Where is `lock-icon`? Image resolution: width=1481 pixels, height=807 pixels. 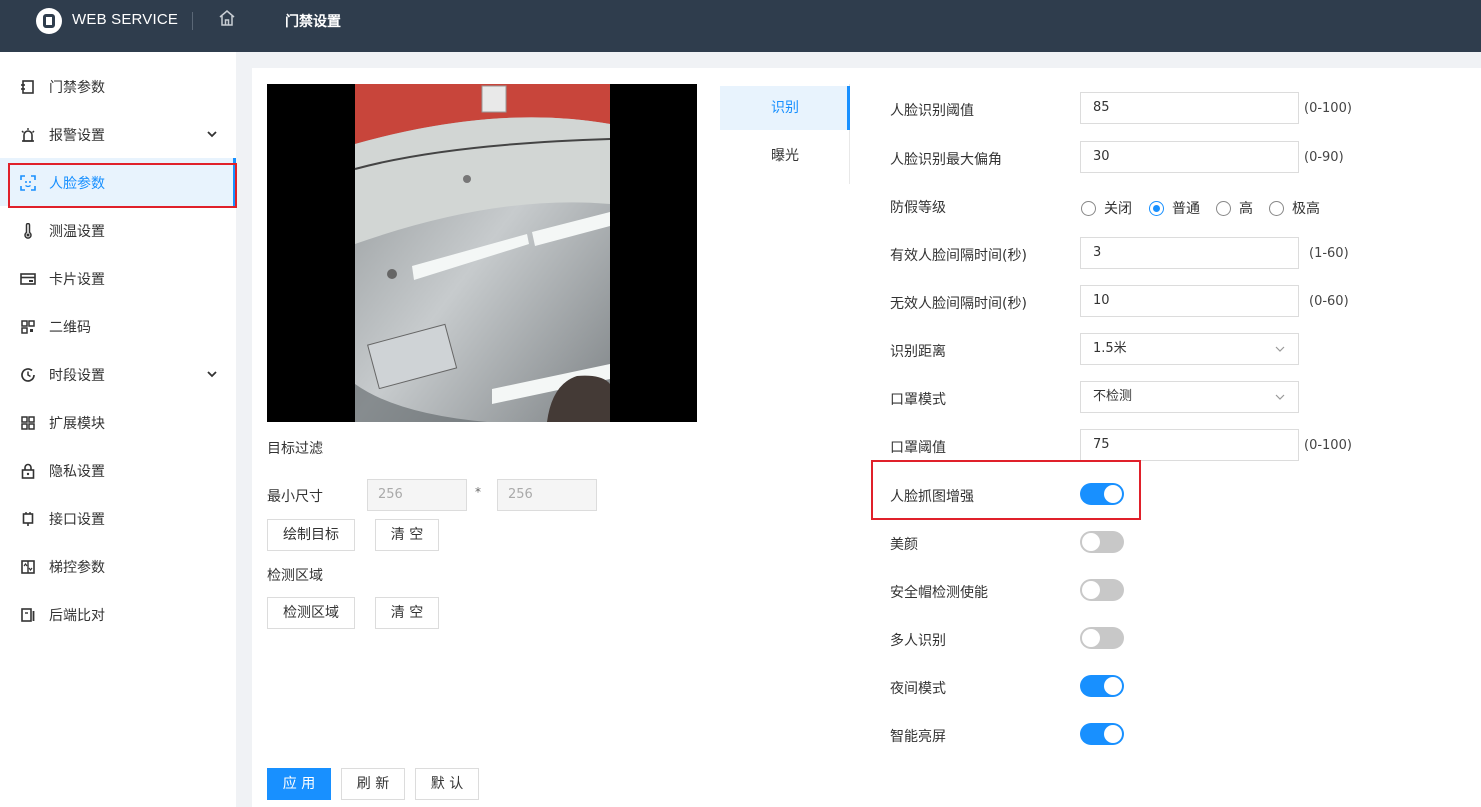 lock-icon is located at coordinates (28, 471).